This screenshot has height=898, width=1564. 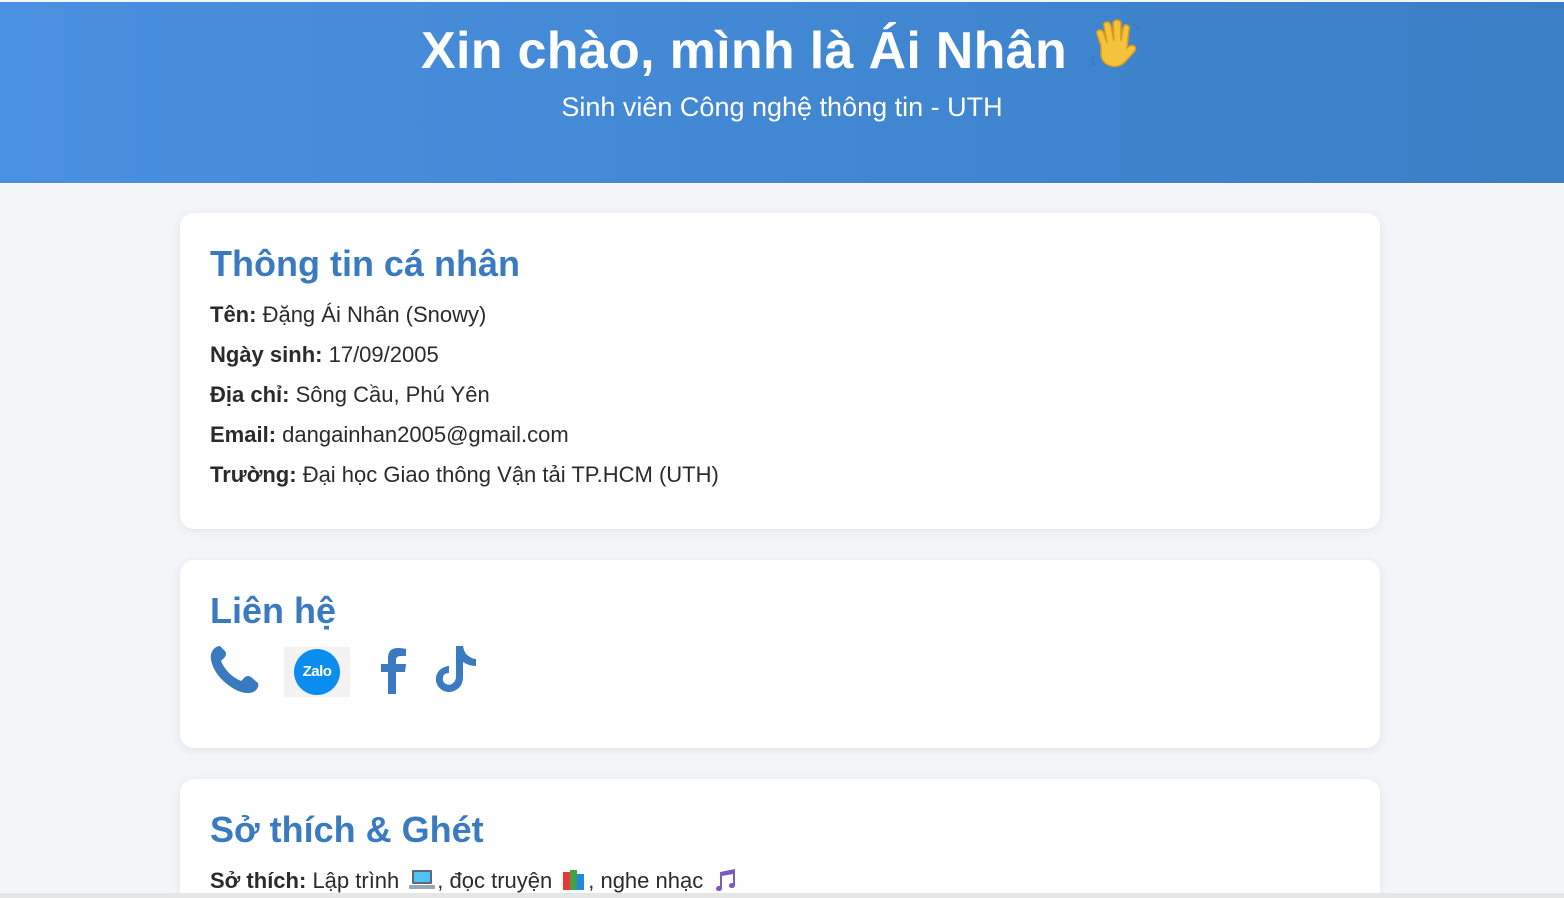 I want to click on info-value: 17/09/2005, so click(x=383, y=354).